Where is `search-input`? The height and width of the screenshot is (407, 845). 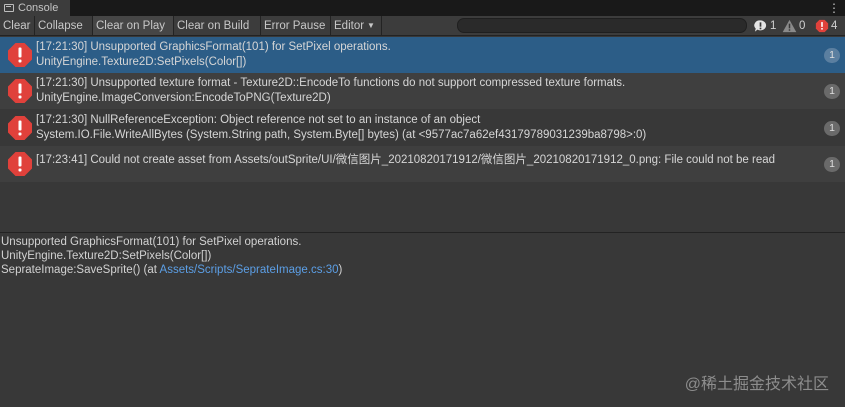
search-input is located at coordinates (602, 25).